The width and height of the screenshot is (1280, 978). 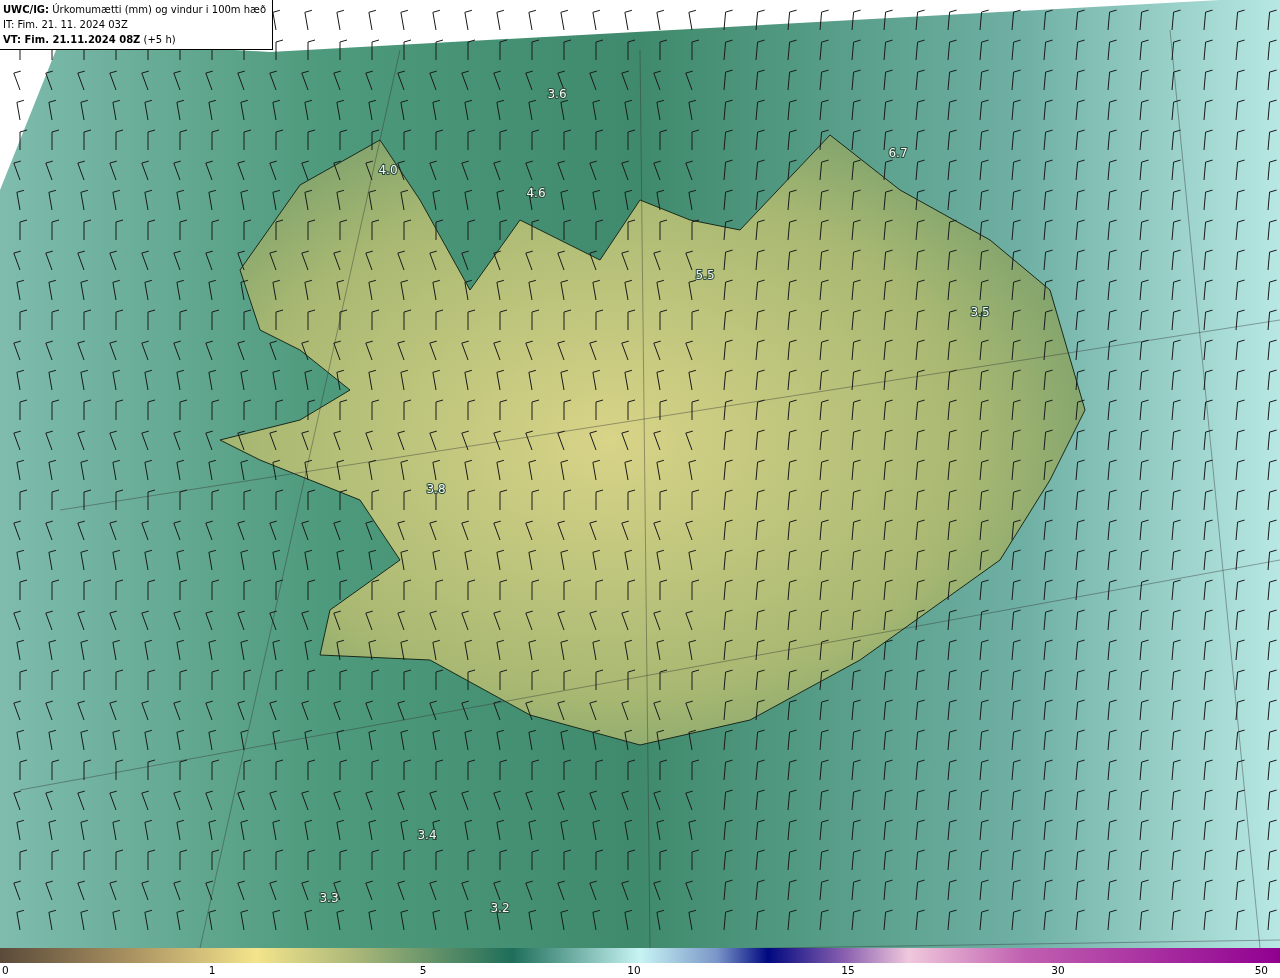 What do you see at coordinates (5, 970) in the screenshot?
I see `colorbar-tick: 0` at bounding box center [5, 970].